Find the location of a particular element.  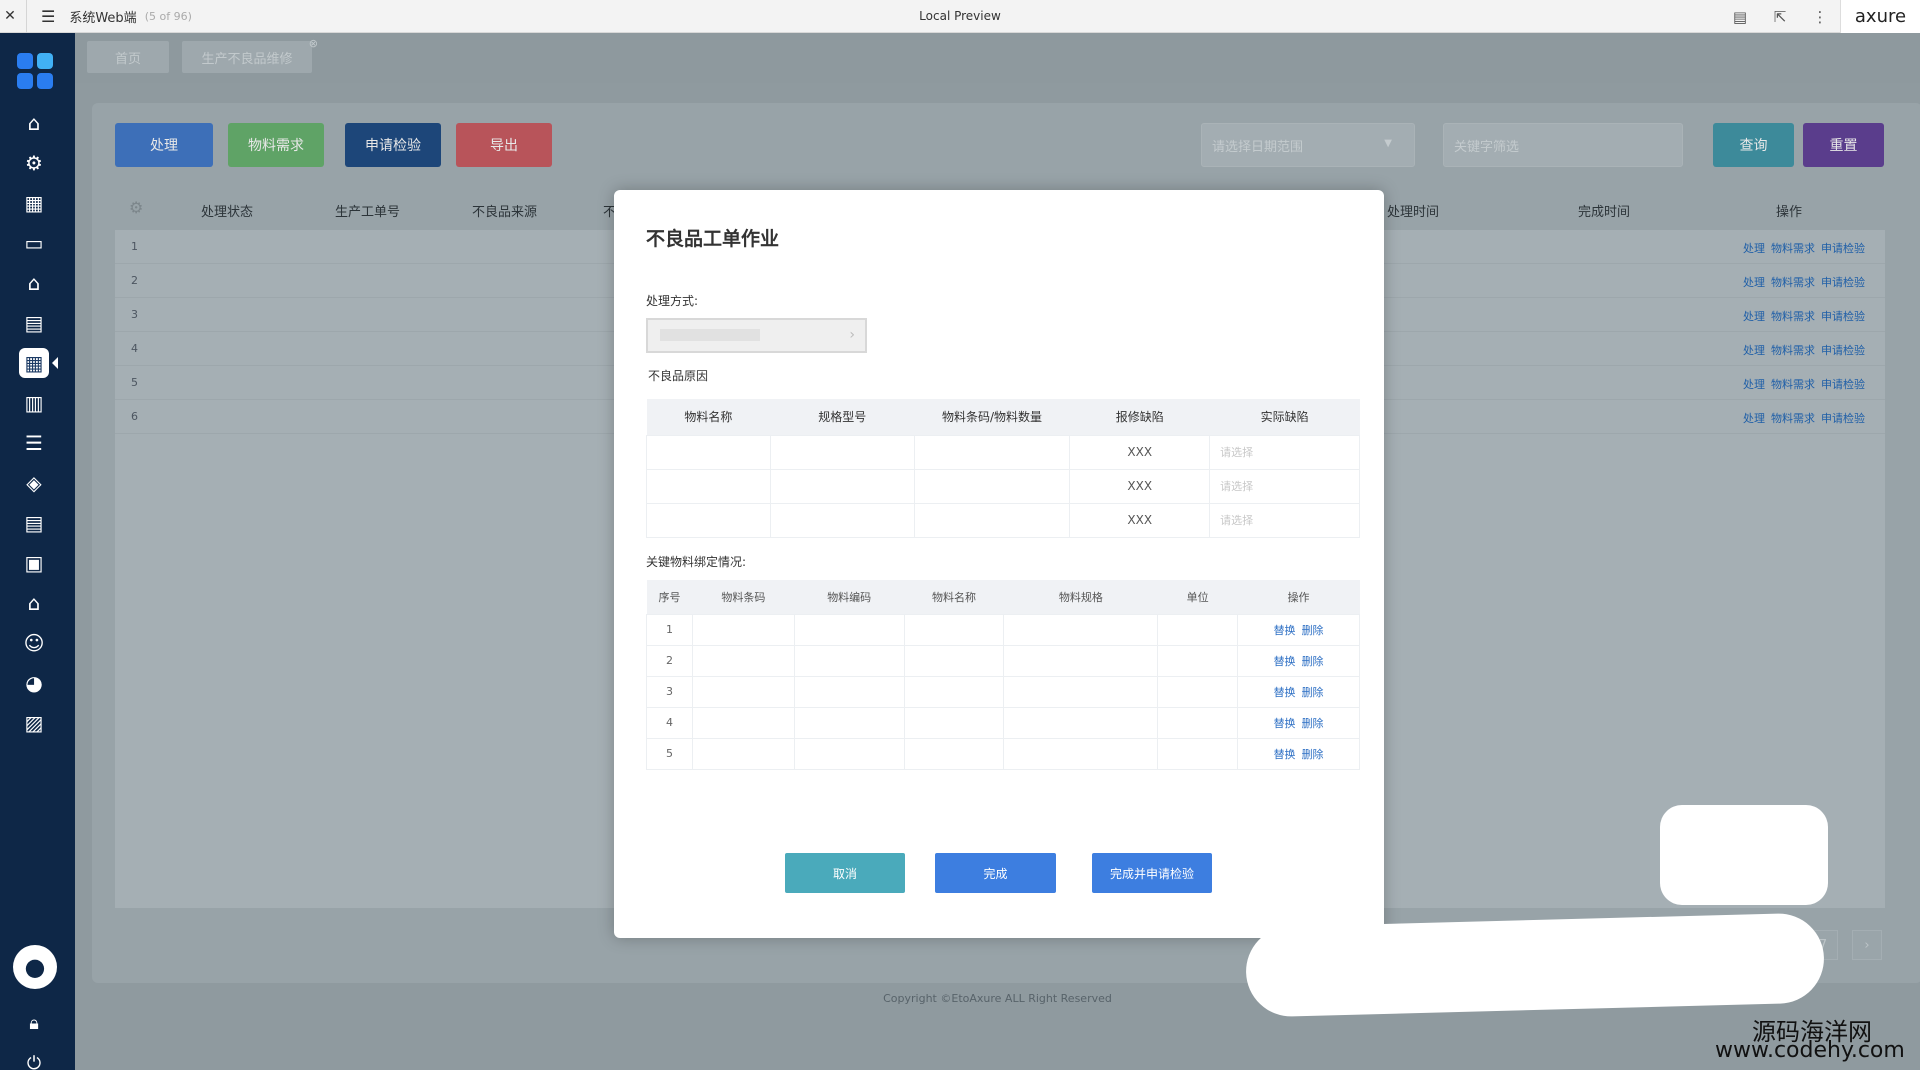

building-icon: ⌂ is located at coordinates (34, 603).